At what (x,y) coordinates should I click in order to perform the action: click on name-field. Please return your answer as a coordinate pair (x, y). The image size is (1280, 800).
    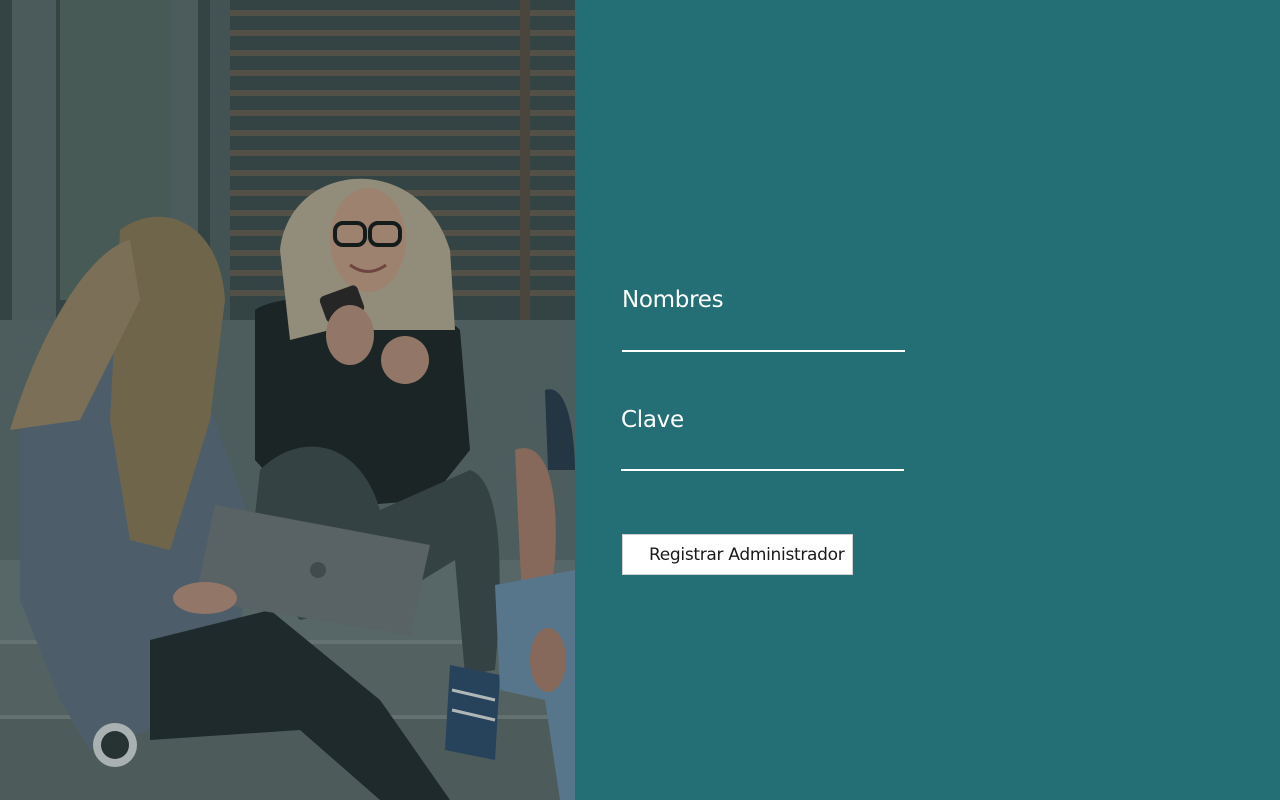
    Looking at the image, I should click on (763, 338).